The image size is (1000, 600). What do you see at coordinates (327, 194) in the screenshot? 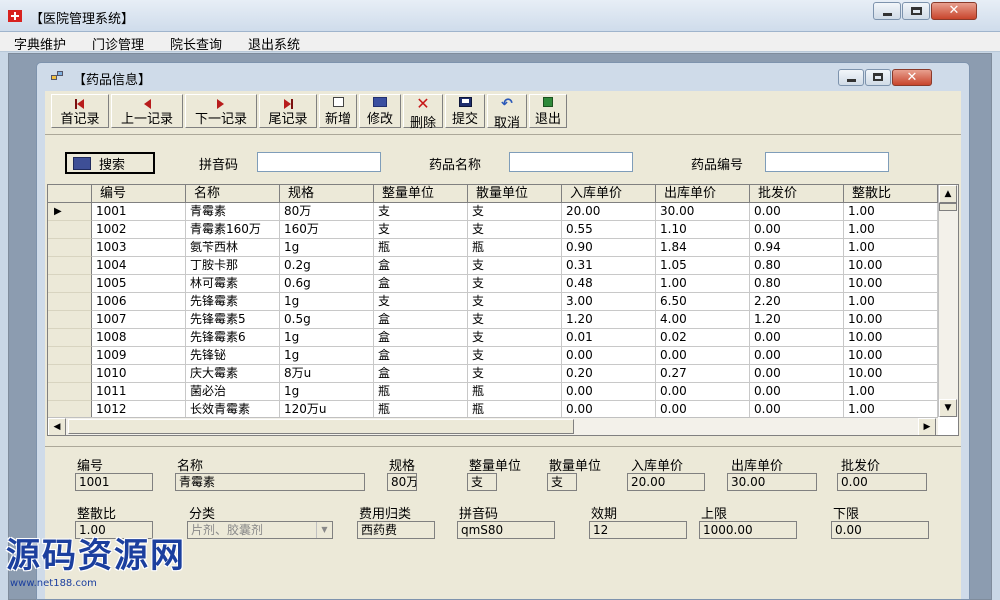
I see `column-header: 规格` at bounding box center [327, 194].